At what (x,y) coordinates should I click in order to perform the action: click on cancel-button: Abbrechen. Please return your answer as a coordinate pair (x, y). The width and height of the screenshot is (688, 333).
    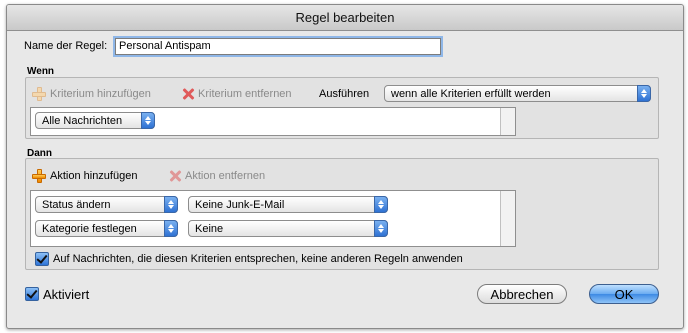
    Looking at the image, I should click on (522, 294).